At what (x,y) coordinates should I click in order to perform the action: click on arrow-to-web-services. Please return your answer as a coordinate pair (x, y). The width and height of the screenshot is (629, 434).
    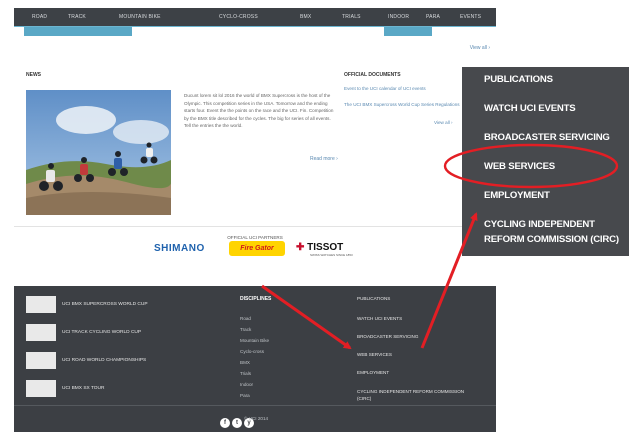
    Looking at the image, I should click on (306, 317).